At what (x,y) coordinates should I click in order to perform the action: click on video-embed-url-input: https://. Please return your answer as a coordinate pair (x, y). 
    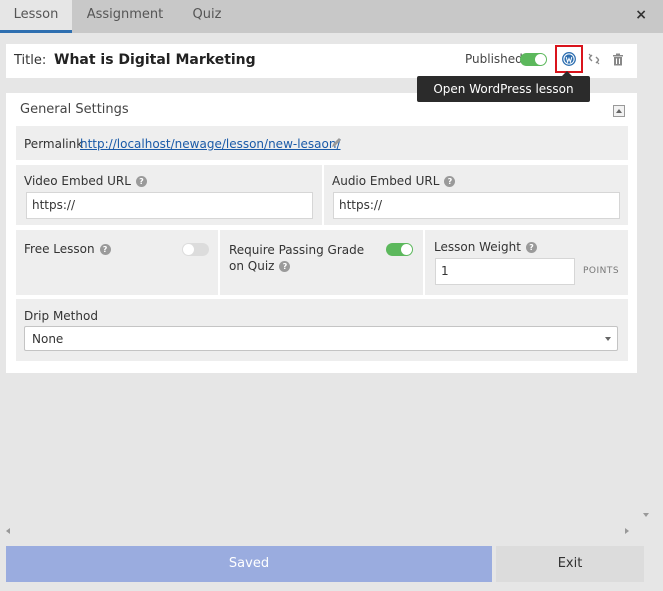
    Looking at the image, I should click on (169, 205).